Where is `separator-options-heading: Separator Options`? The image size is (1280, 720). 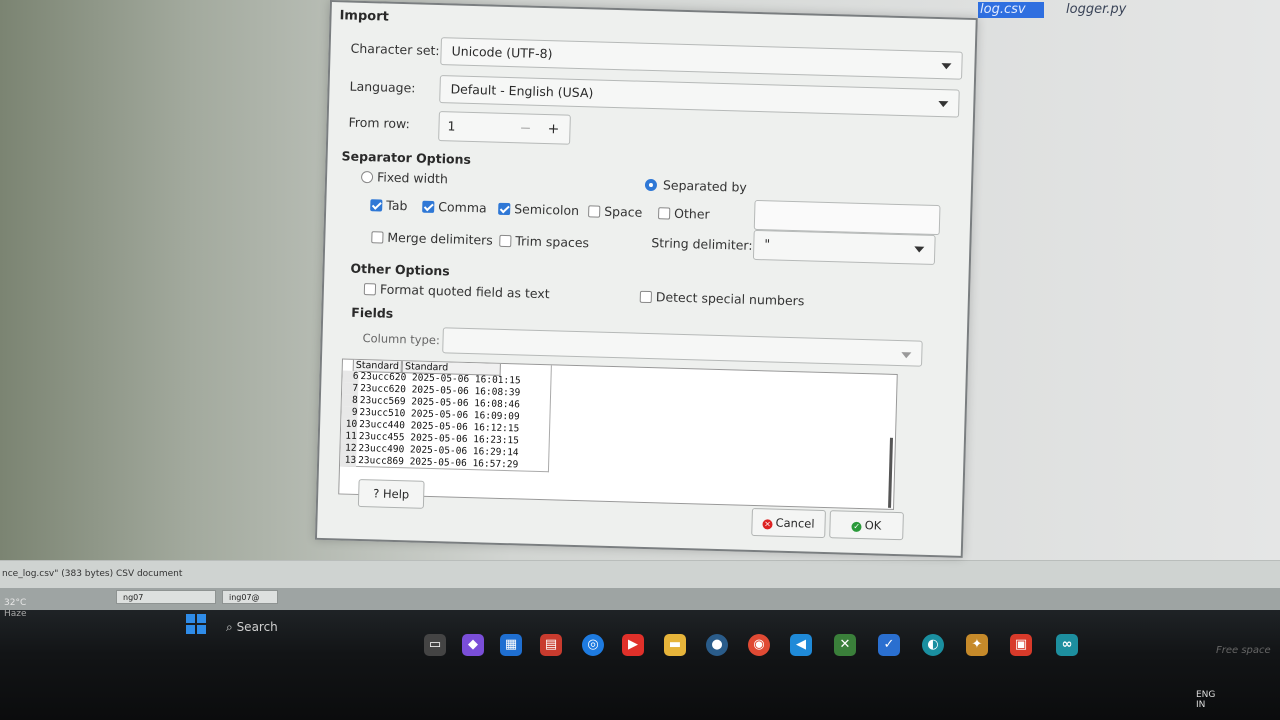
separator-options-heading: Separator Options is located at coordinates (406, 157).